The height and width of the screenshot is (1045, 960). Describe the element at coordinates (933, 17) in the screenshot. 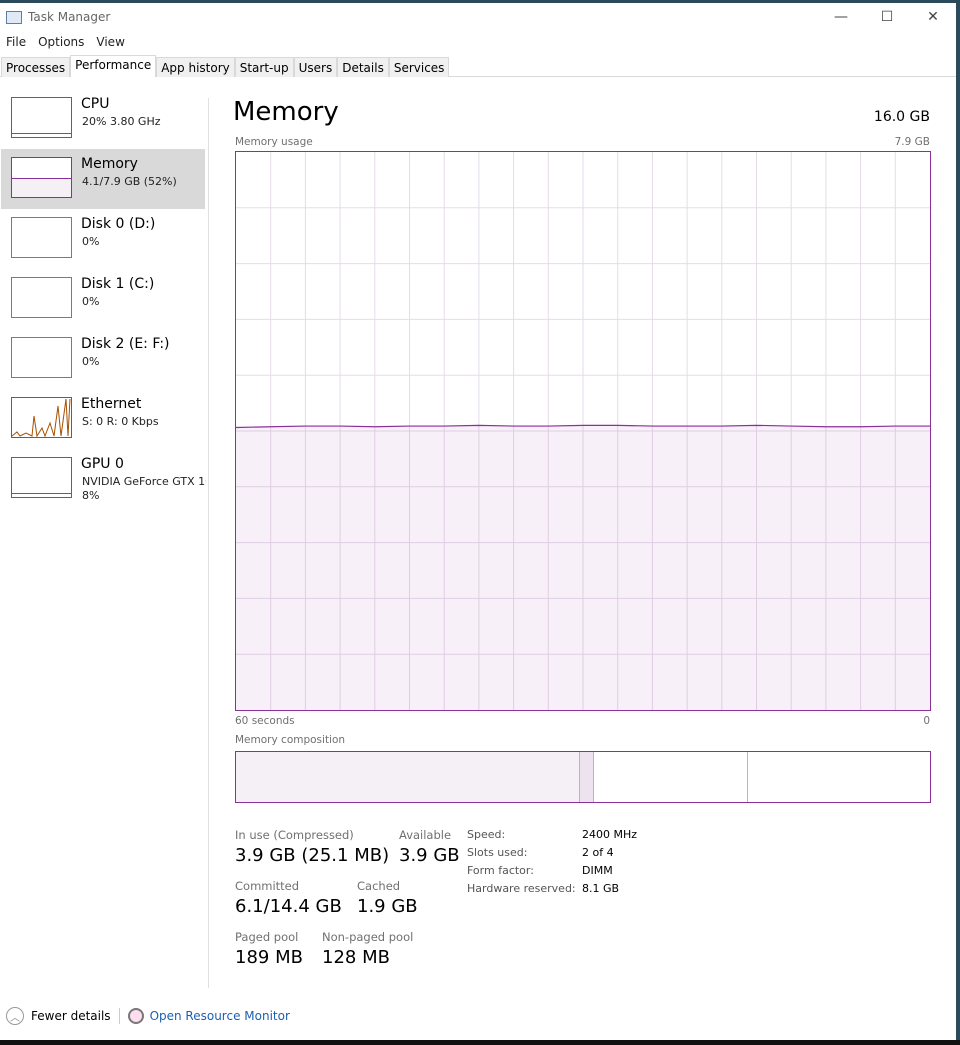

I see `close-button: ✕` at that location.